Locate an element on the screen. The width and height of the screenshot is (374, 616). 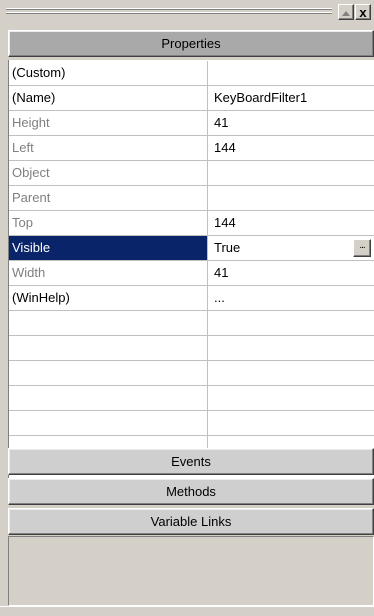
property-name: (WinHelp) is located at coordinates (108, 298).